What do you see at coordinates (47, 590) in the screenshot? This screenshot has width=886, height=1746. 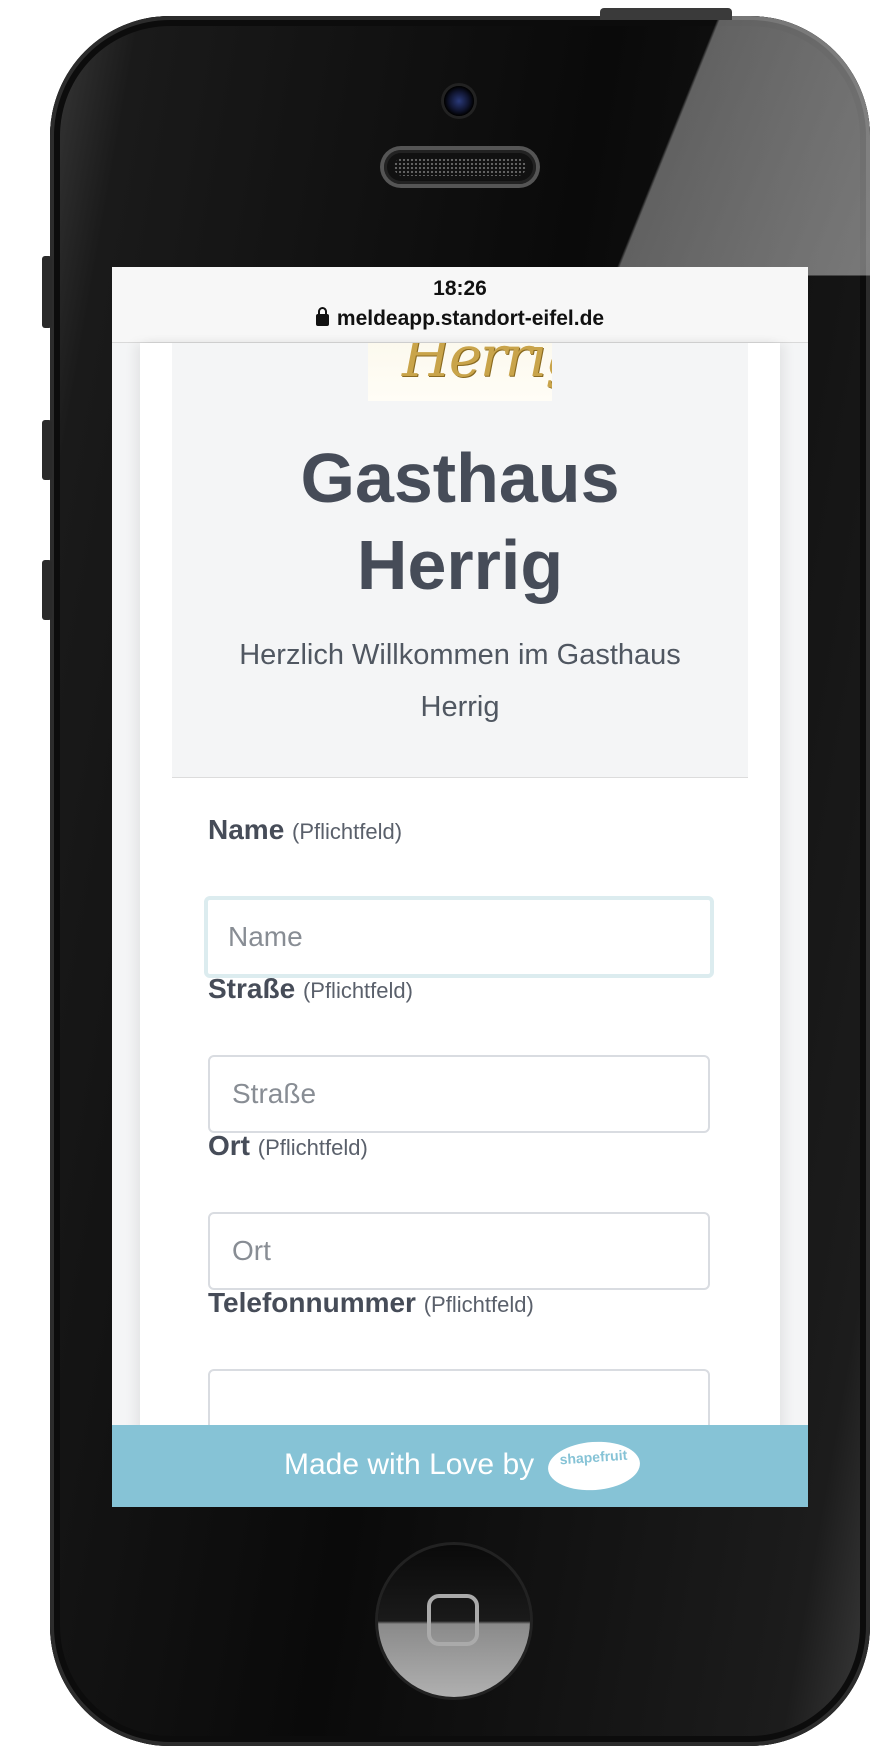 I see `volume-down-button` at bounding box center [47, 590].